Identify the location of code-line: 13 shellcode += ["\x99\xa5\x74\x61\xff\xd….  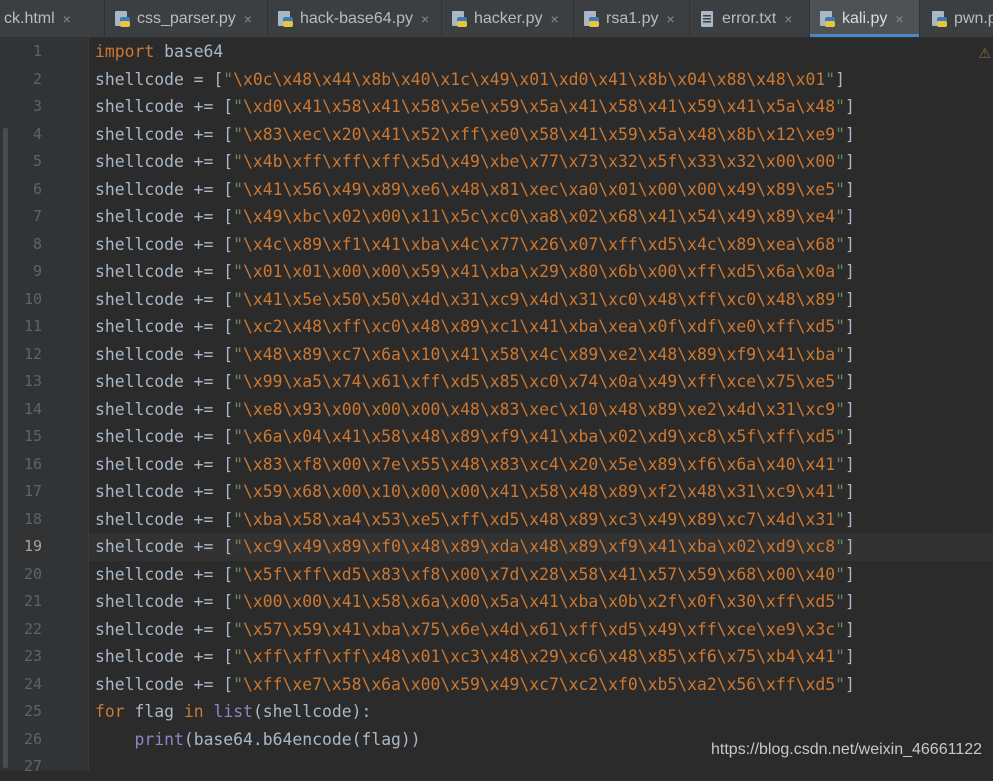
(496, 382).